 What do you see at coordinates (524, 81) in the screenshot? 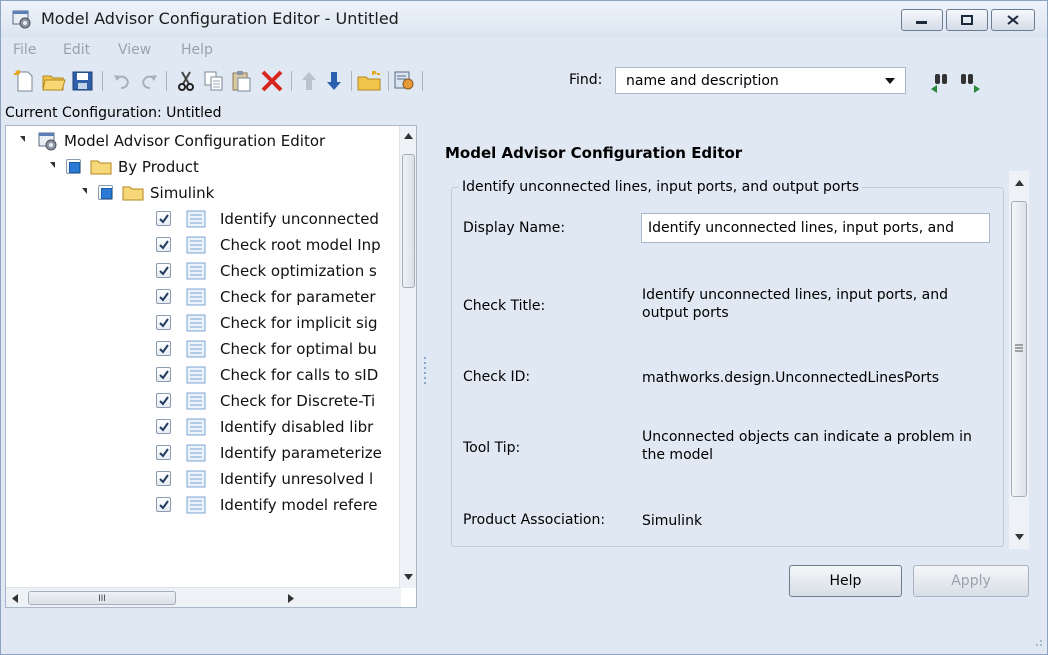
I see `toolbar: Find: name and description` at bounding box center [524, 81].